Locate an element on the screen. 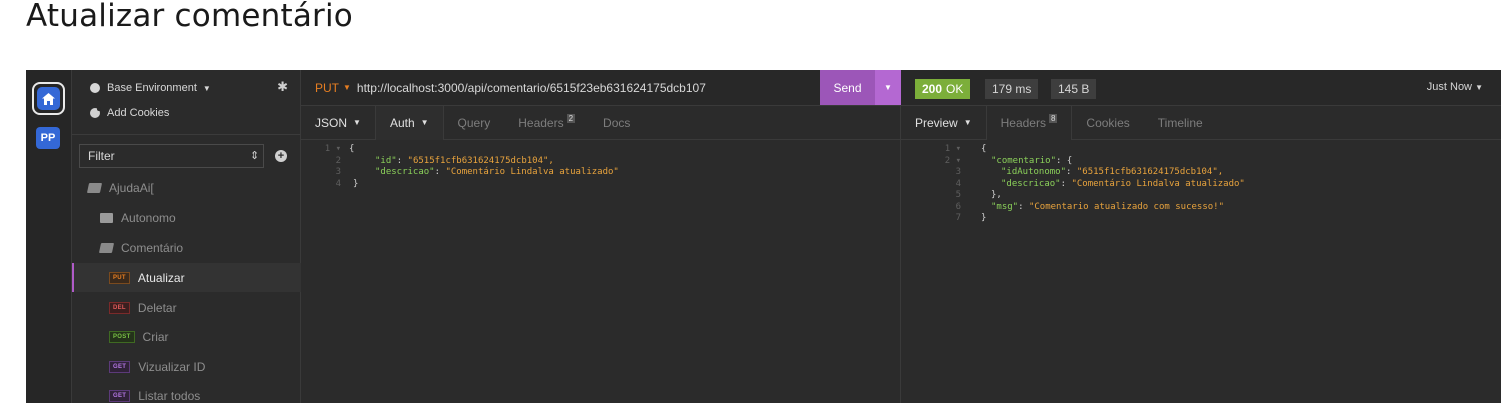 Image resolution: width=1507 pixels, height=403 pixels. send-button: Send is located at coordinates (847, 87).